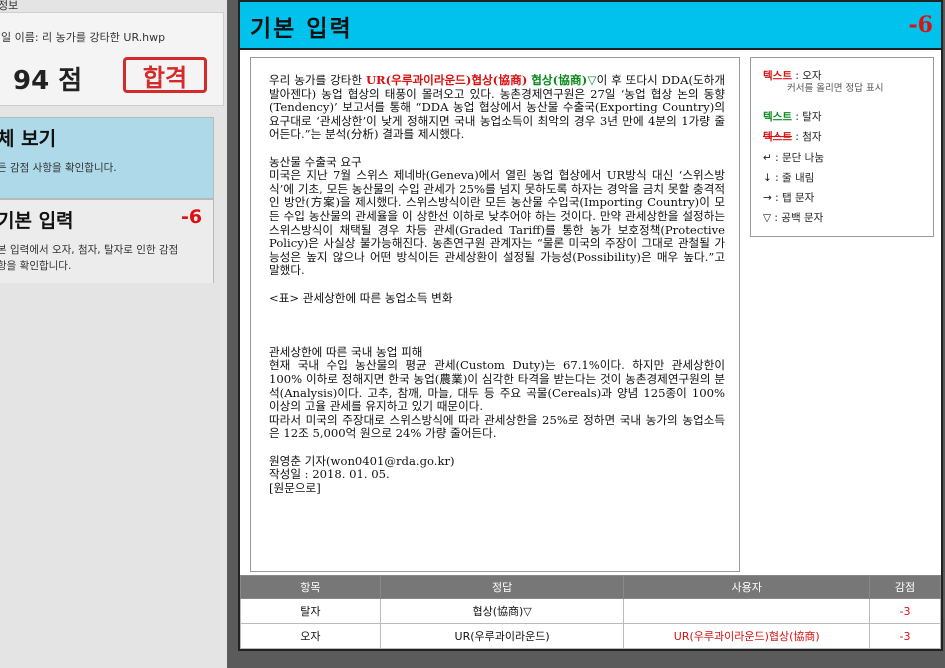 Image resolution: width=945 pixels, height=668 pixels. I want to click on paragraph-10: [원문으로], so click(497, 488).